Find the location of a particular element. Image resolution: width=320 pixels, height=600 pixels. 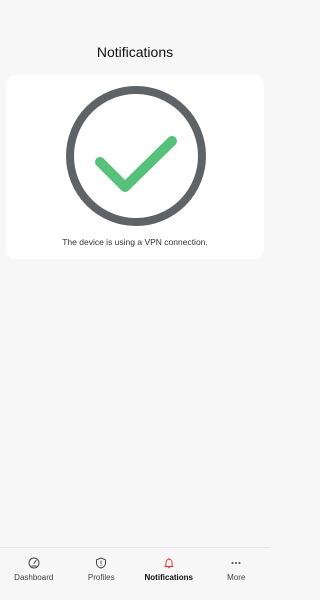

shield-icon is located at coordinates (101, 563).